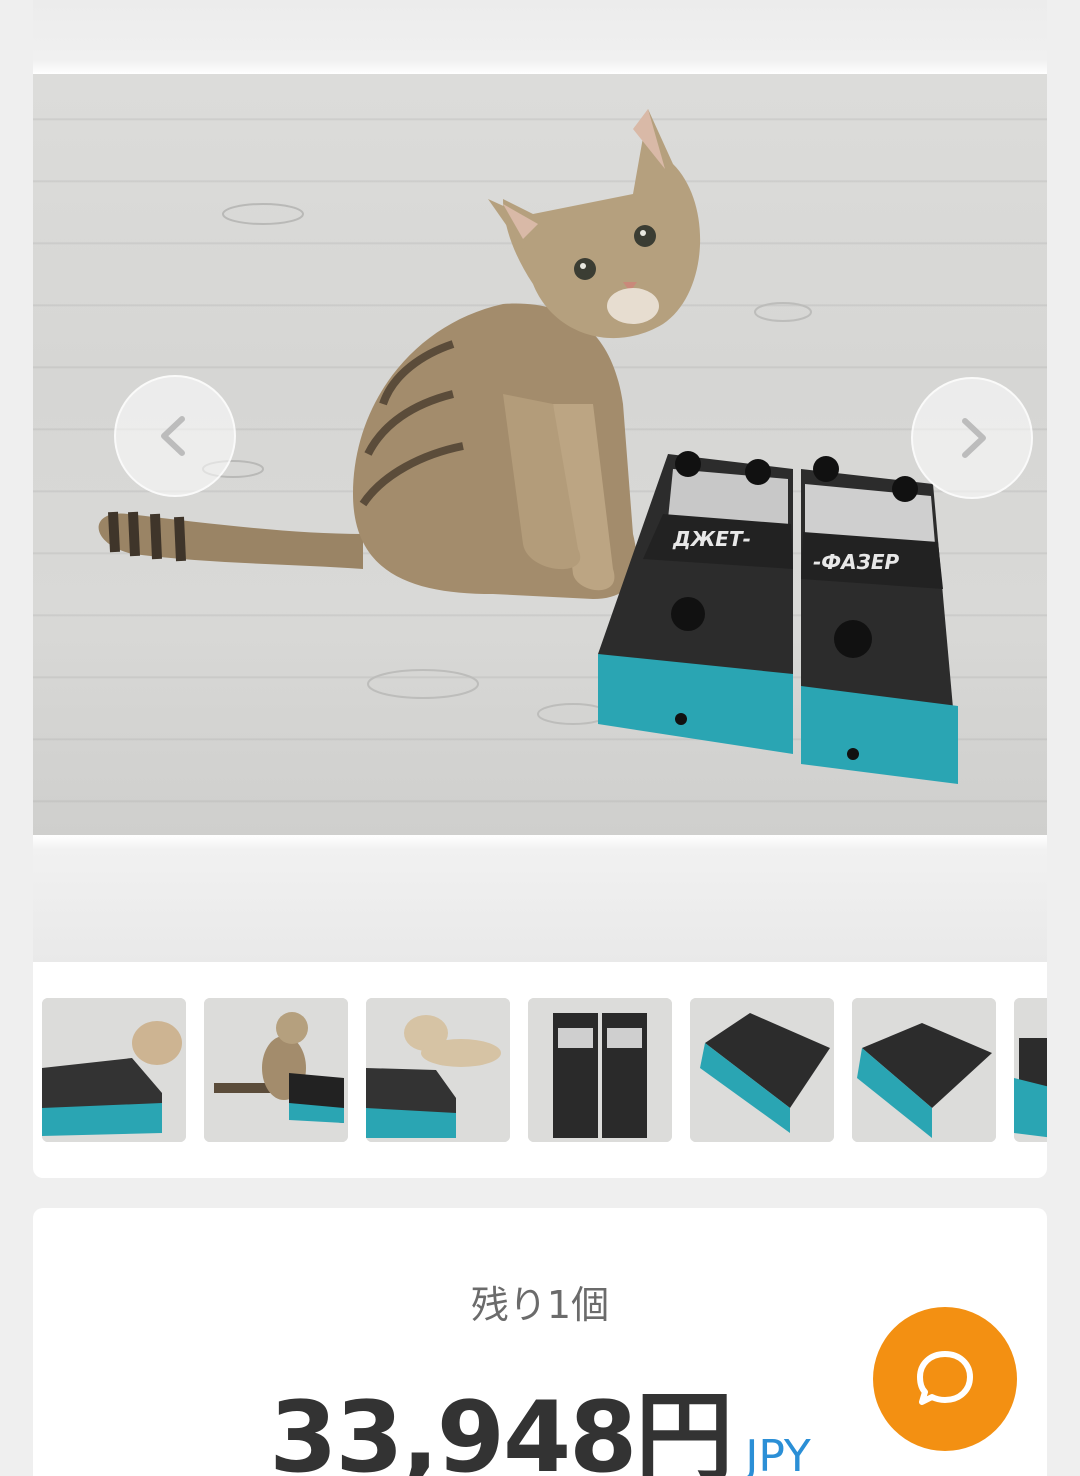 The image size is (1080, 1476). What do you see at coordinates (540, 1305) in the screenshot?
I see `stock-remaining: 残り1個` at bounding box center [540, 1305].